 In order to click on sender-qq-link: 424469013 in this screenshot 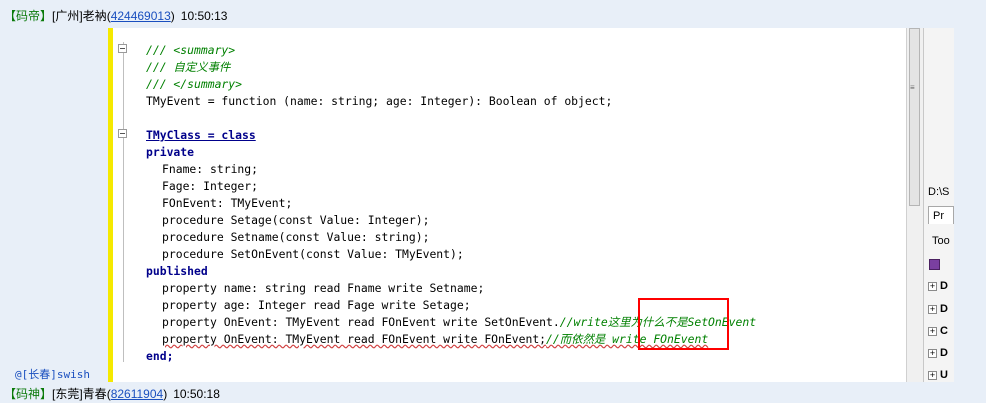, I will do `click(141, 16)`.